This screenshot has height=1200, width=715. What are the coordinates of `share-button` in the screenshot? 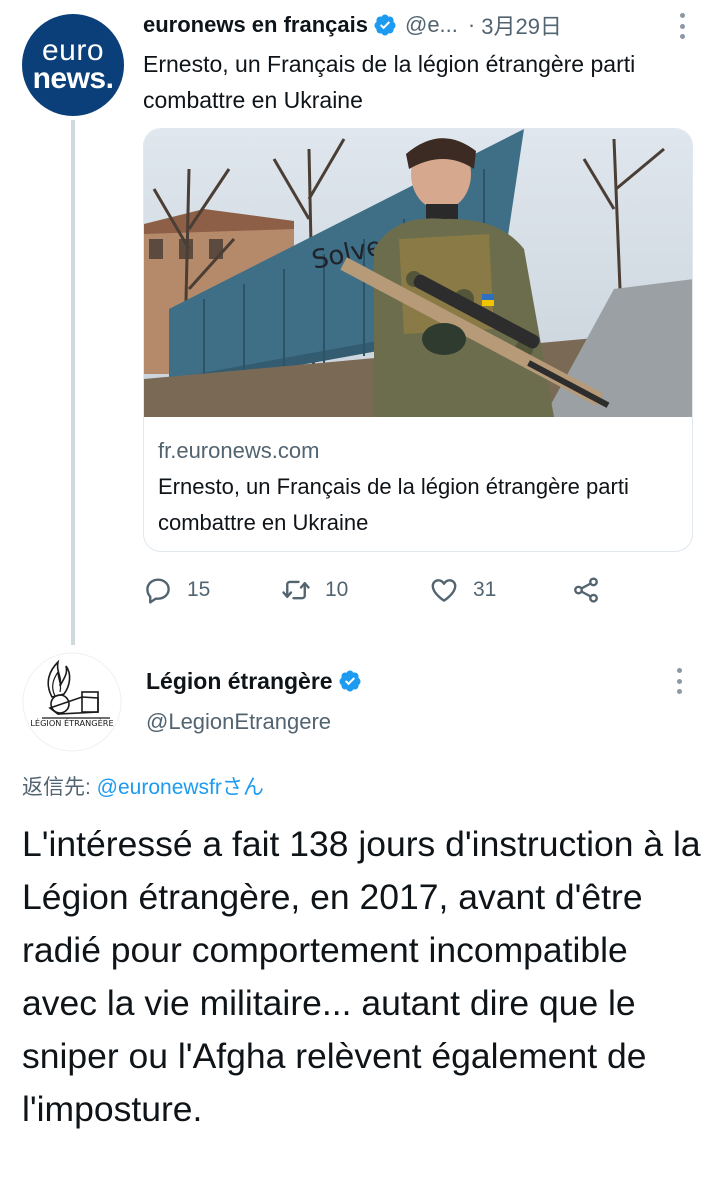 It's located at (593, 590).